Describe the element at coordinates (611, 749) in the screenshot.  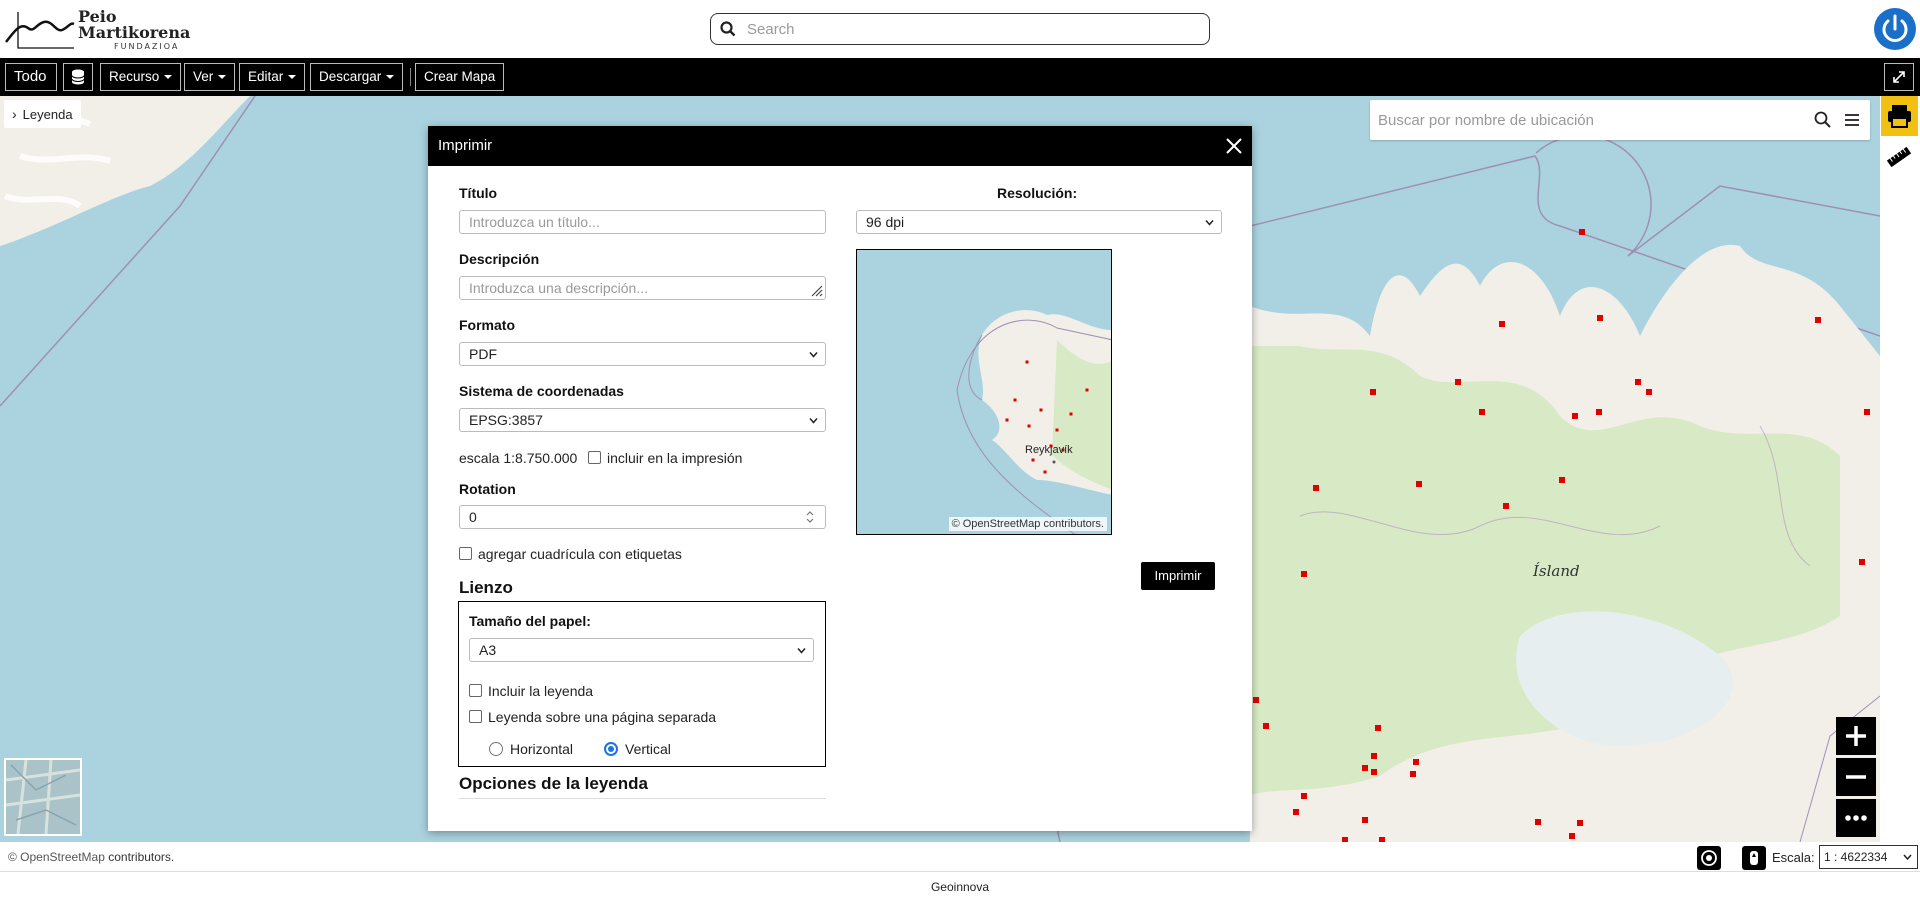
I see `orientation-vertical-radio` at that location.